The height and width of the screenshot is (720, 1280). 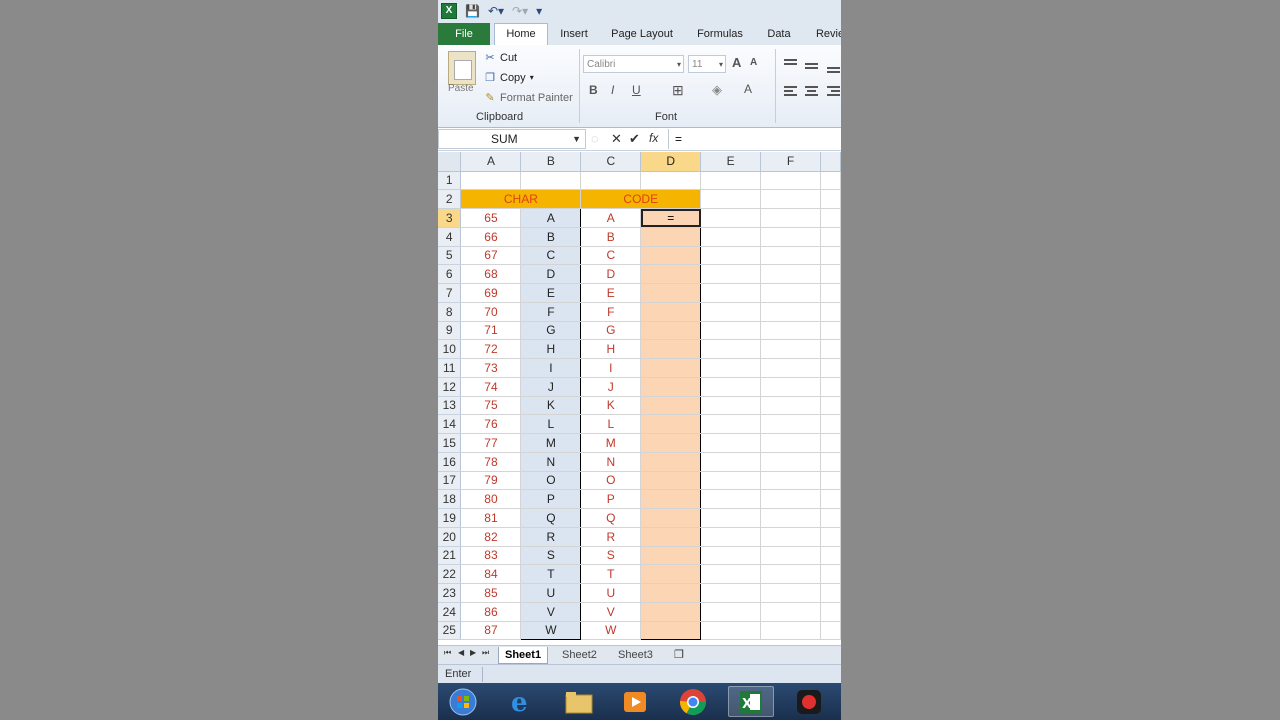 I want to click on row-header: 1, so click(x=450, y=181).